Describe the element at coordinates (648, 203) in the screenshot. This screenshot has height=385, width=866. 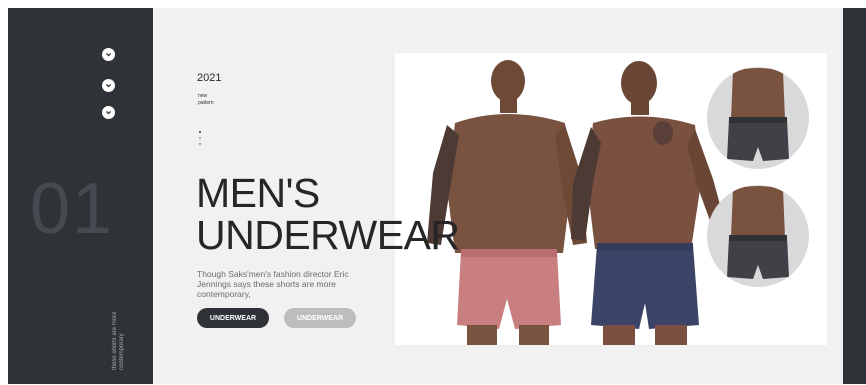
I see `model-back` at that location.